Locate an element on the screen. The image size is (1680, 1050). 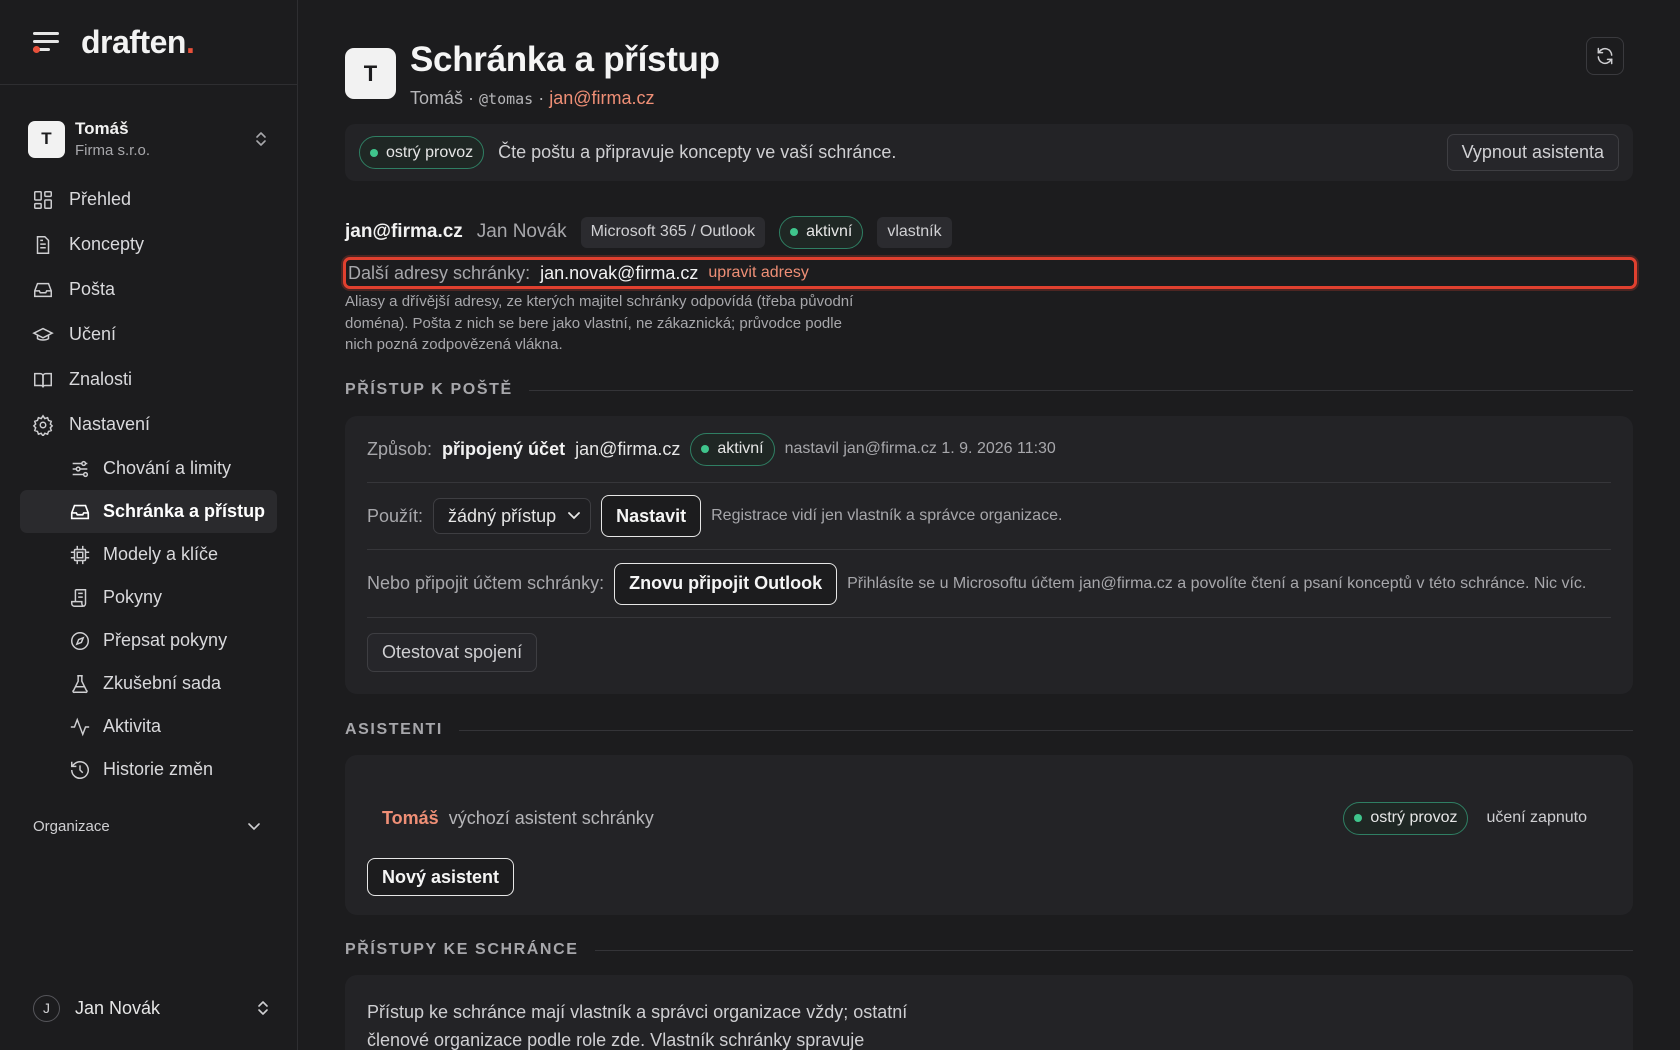
sub-label: Chování a limity is located at coordinates (167, 468).